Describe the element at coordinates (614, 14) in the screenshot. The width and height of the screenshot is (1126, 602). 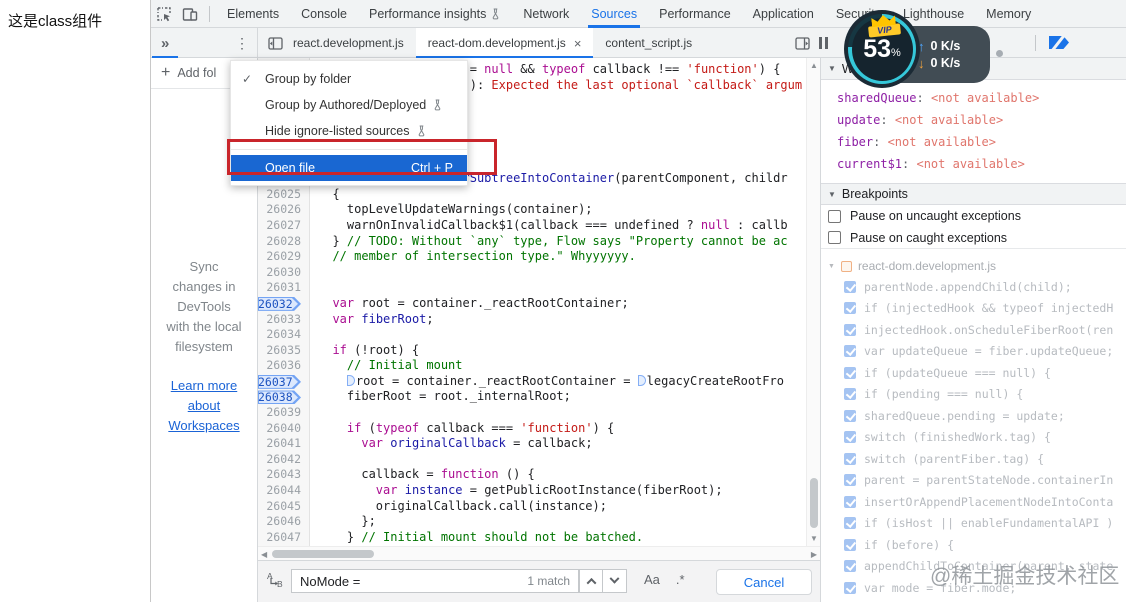
I see `panel-tab-sources: Sources` at that location.